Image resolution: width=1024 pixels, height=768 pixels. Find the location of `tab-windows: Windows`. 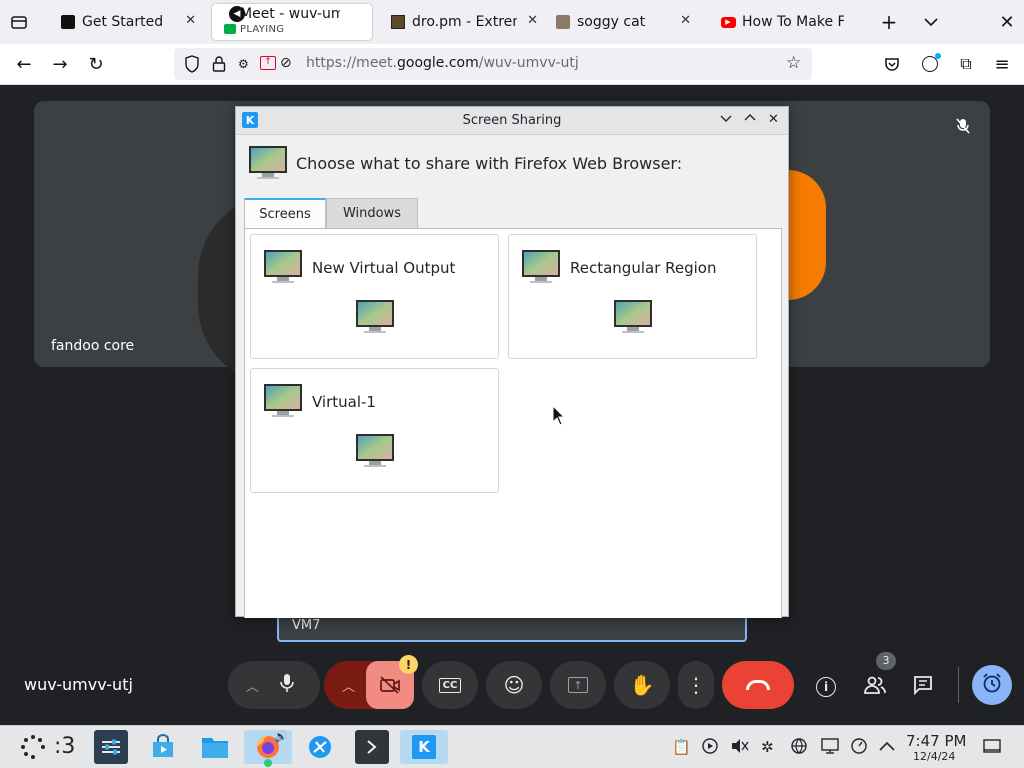

tab-windows: Windows is located at coordinates (372, 213).